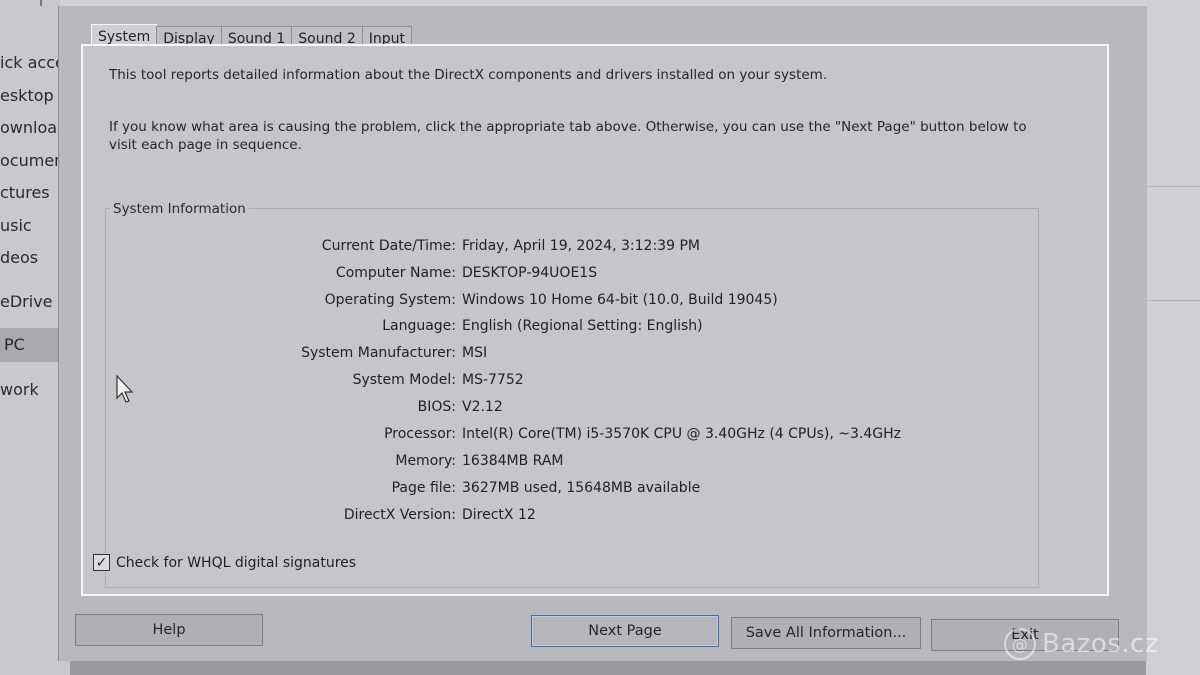  What do you see at coordinates (582, 326) in the screenshot?
I see `info-value: English (Regional Setting: English)` at bounding box center [582, 326].